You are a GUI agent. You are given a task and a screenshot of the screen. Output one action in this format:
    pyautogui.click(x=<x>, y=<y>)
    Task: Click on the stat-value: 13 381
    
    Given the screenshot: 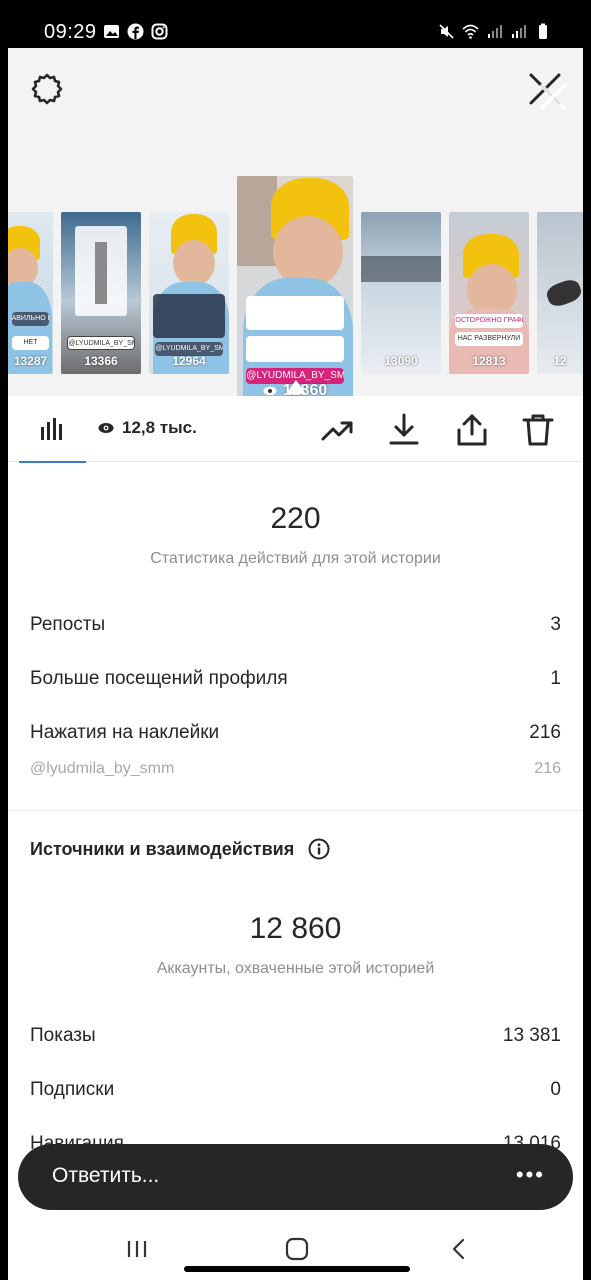 What is the action you would take?
    pyautogui.click(x=531, y=1035)
    